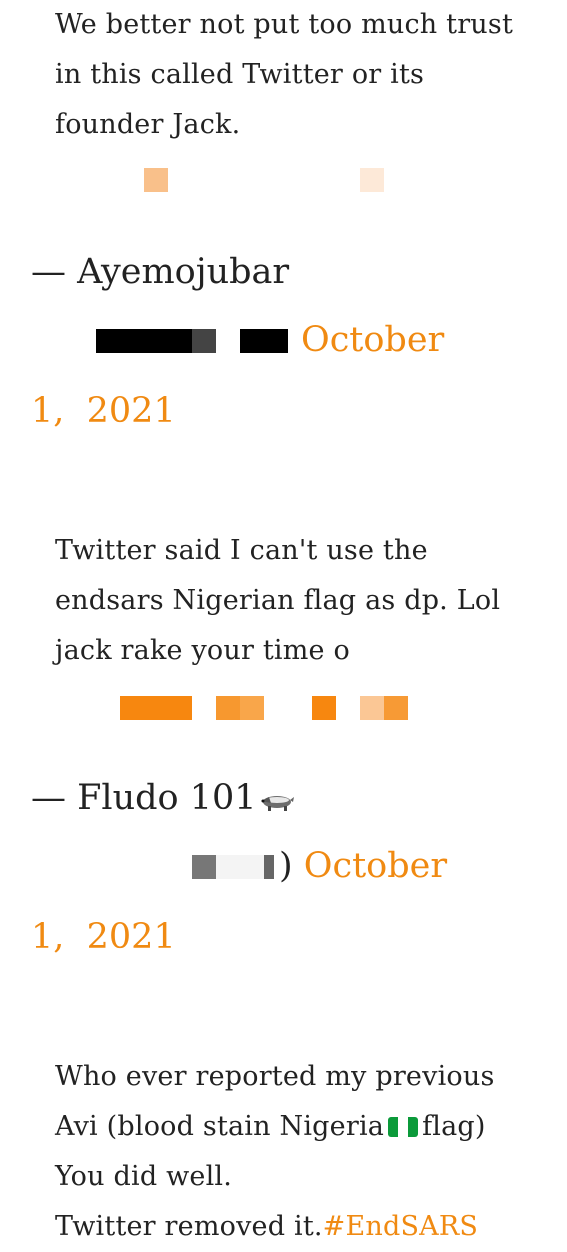  I want to click on tweet-2-link-redacted, so click(278, 708).